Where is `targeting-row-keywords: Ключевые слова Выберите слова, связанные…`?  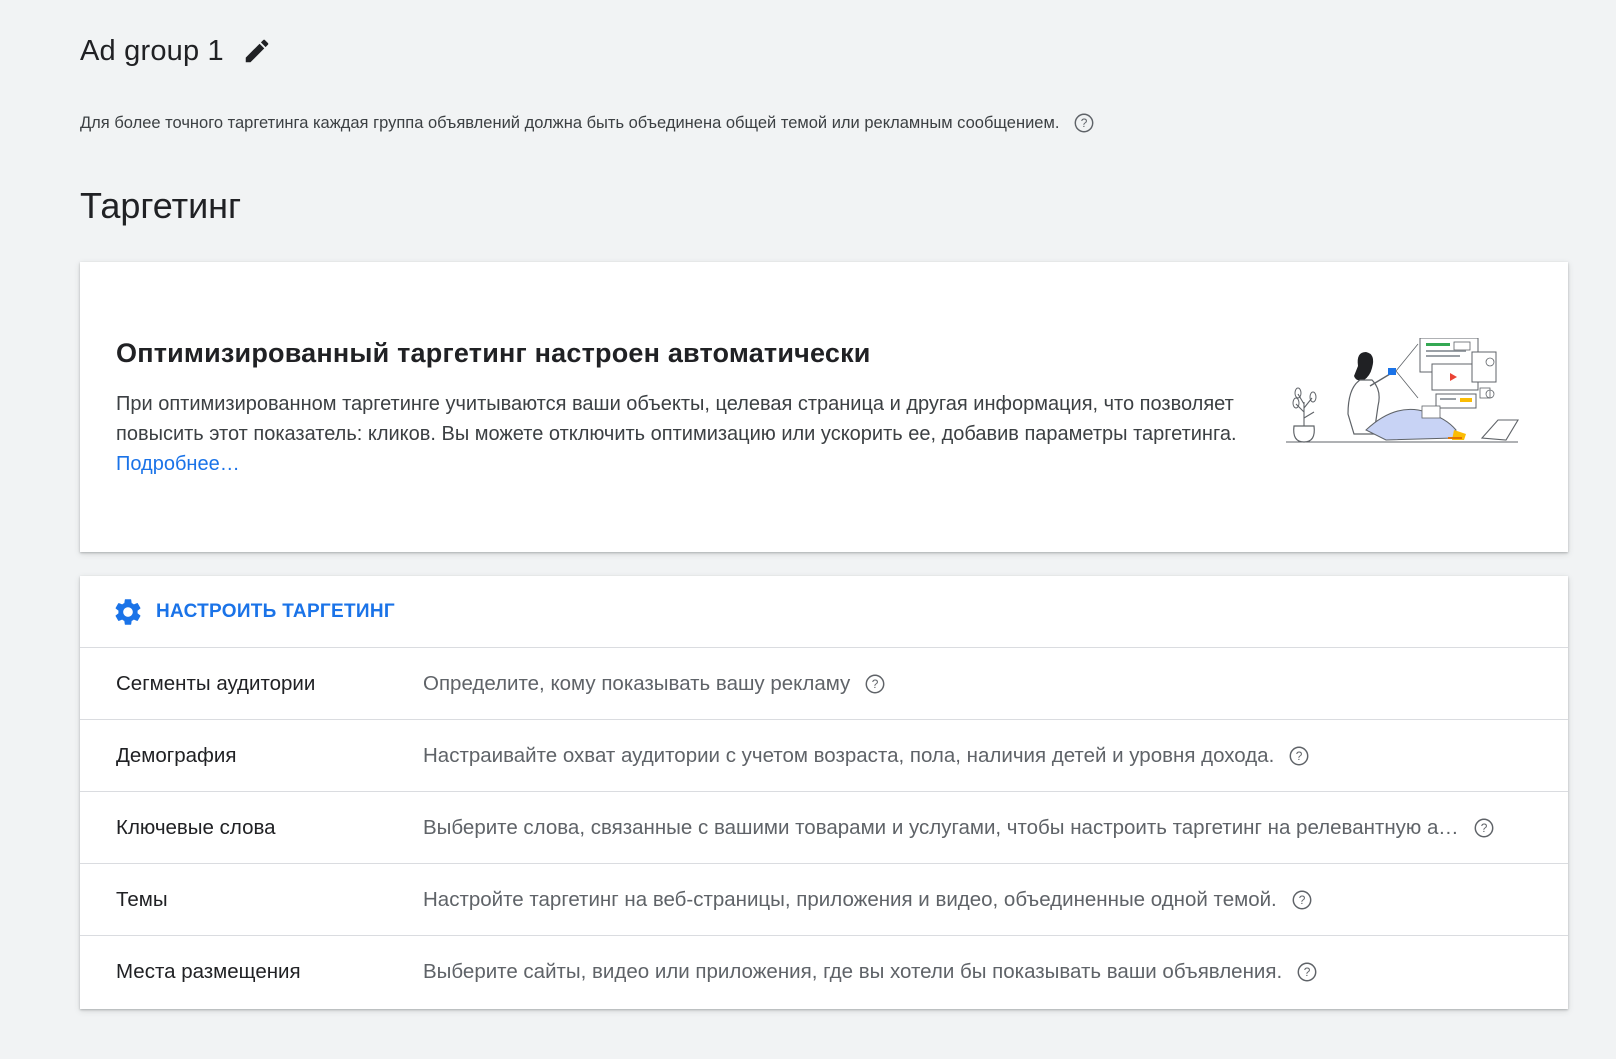
targeting-row-keywords: Ключевые слова Выберите слова, связанные… is located at coordinates (824, 828).